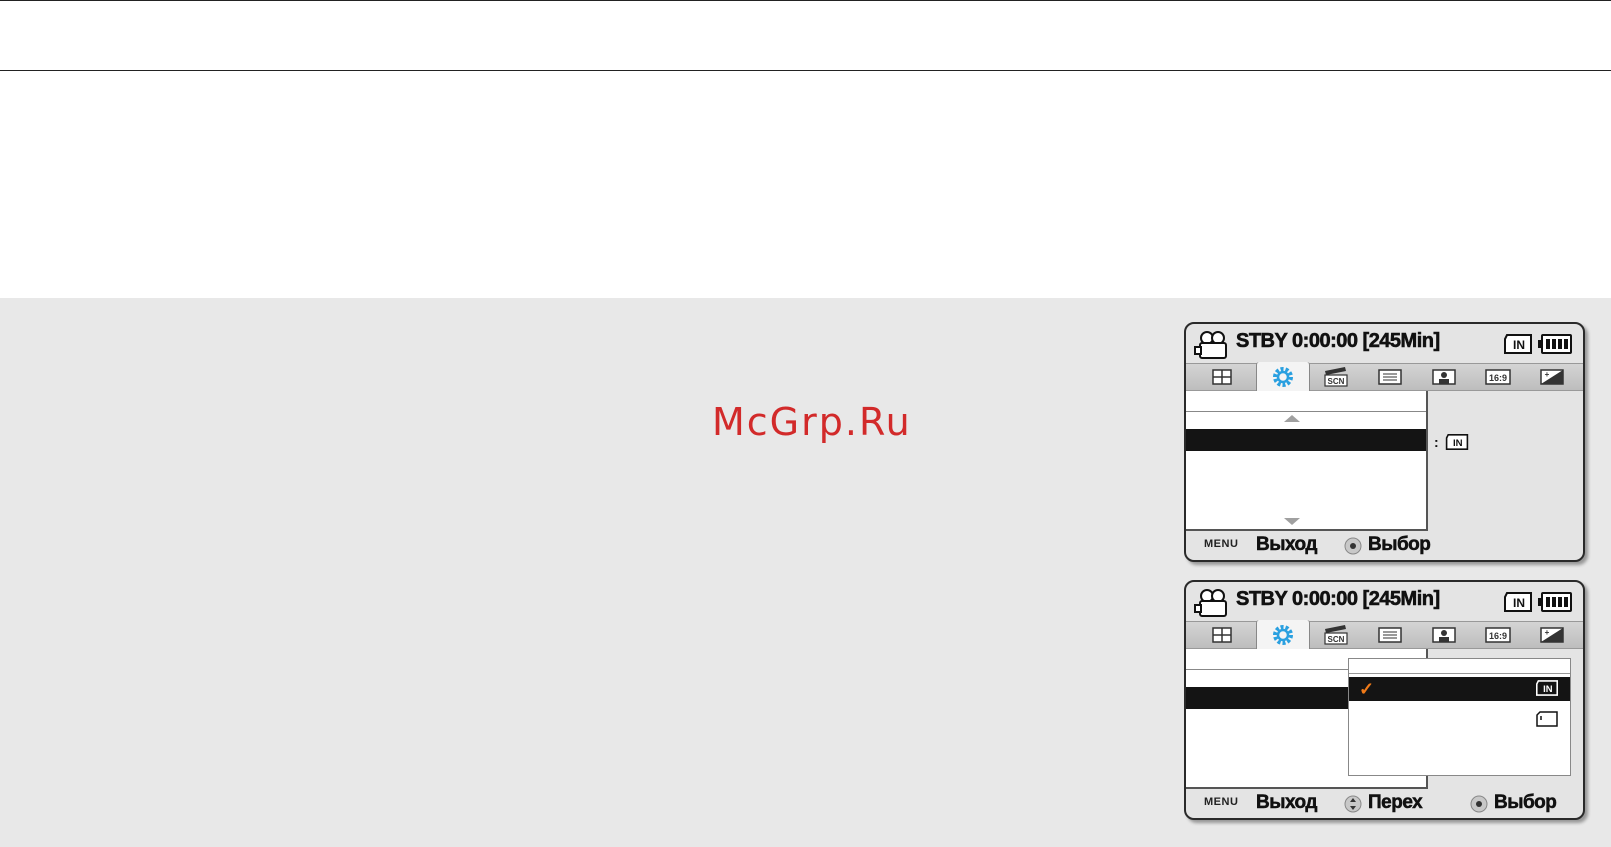 The height and width of the screenshot is (847, 1611). I want to click on header-top-rule, so click(805, 0).